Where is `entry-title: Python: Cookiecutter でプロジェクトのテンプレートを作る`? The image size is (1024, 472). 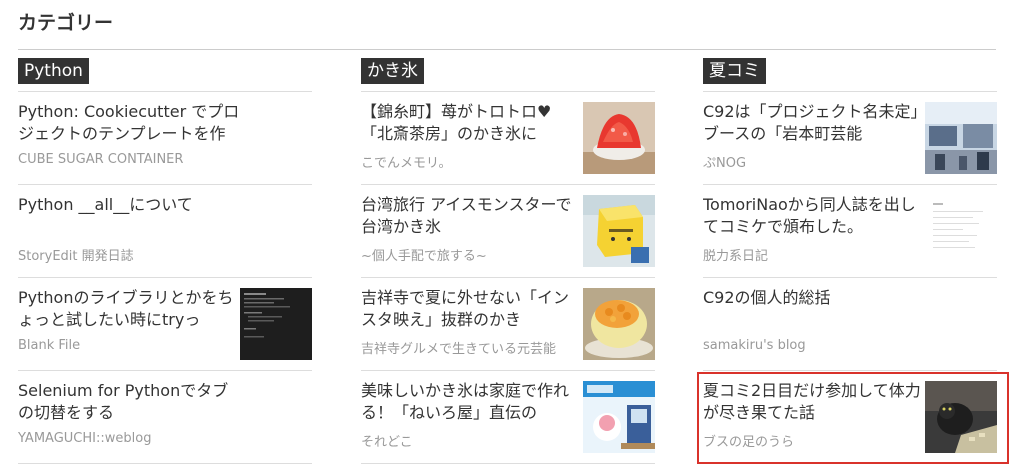 entry-title: Python: Cookiecutter でプロジェクトのテンプレートを作る is located at coordinates (129, 123).